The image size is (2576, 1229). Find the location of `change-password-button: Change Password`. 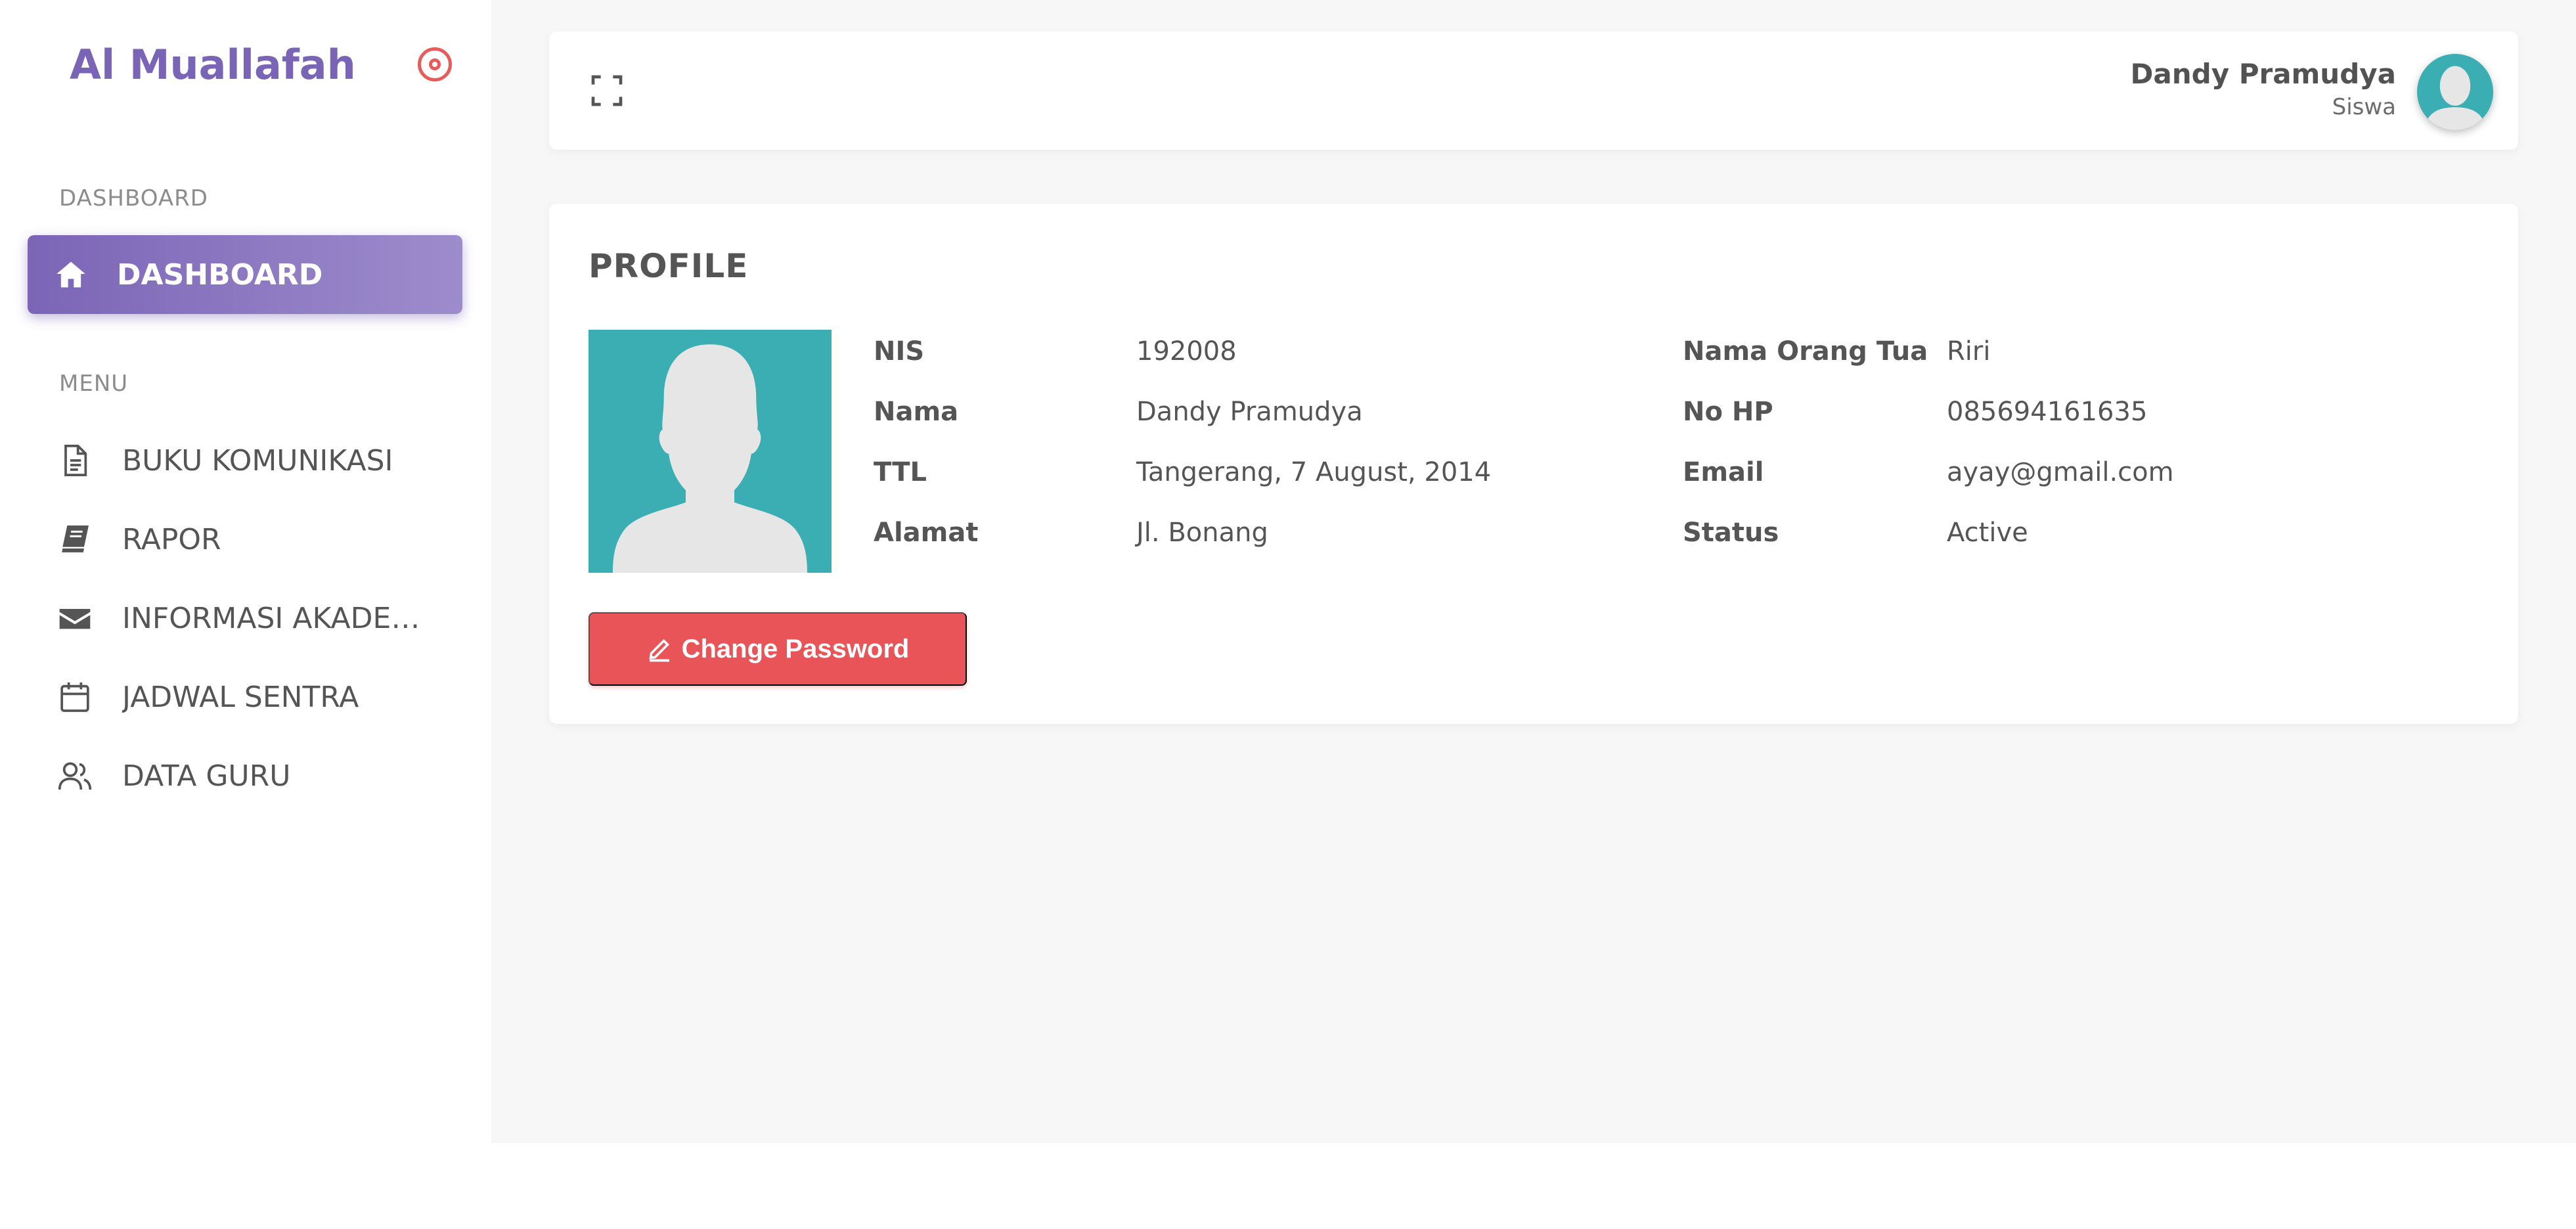

change-password-button: Change Password is located at coordinates (777, 649).